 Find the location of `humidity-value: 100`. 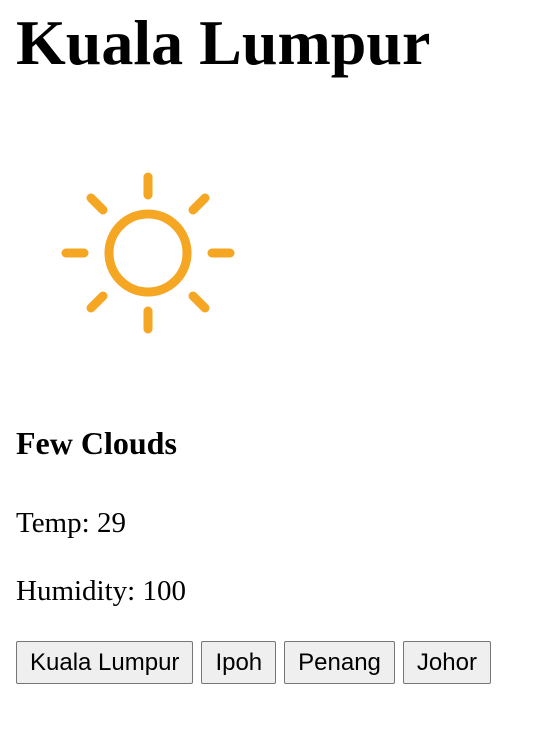

humidity-value: 100 is located at coordinates (164, 591).